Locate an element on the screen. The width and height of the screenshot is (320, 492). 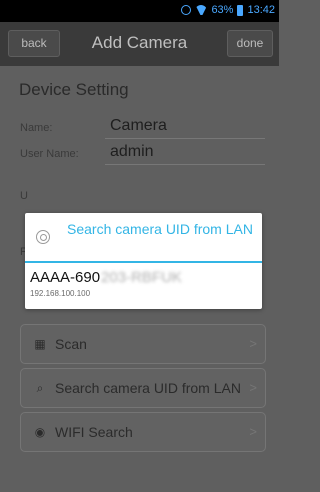
name-field: Camera is located at coordinates (138, 126).